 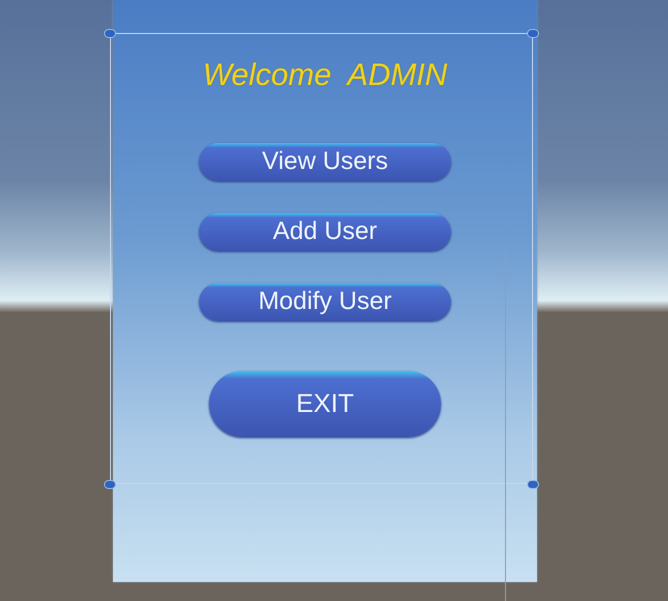 What do you see at coordinates (325, 301) in the screenshot?
I see `menu-button: Modify User` at bounding box center [325, 301].